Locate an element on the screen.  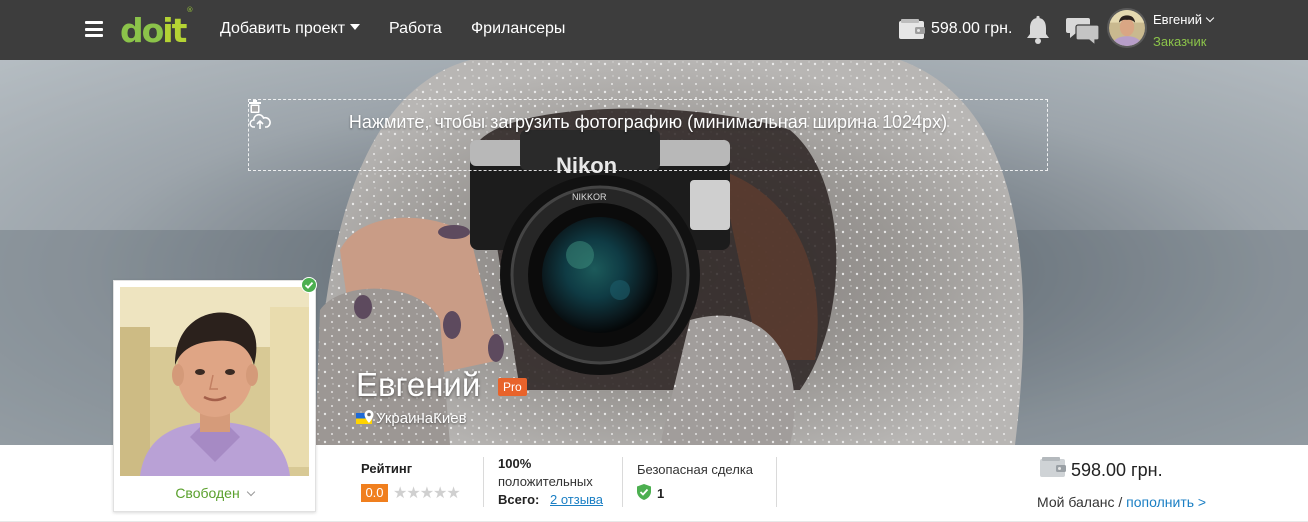
nav-work: Работа is located at coordinates (415, 29).